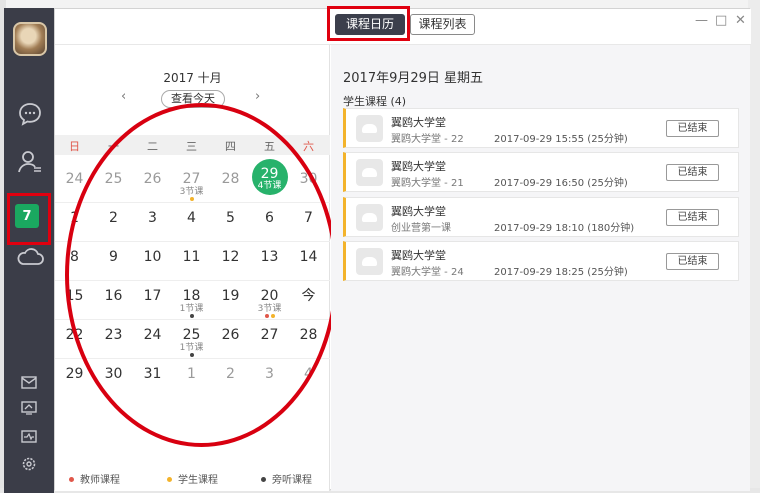 The height and width of the screenshot is (493, 760). I want to click on course-time: 2017-09-29 16:50 (25分钟), so click(561, 183).